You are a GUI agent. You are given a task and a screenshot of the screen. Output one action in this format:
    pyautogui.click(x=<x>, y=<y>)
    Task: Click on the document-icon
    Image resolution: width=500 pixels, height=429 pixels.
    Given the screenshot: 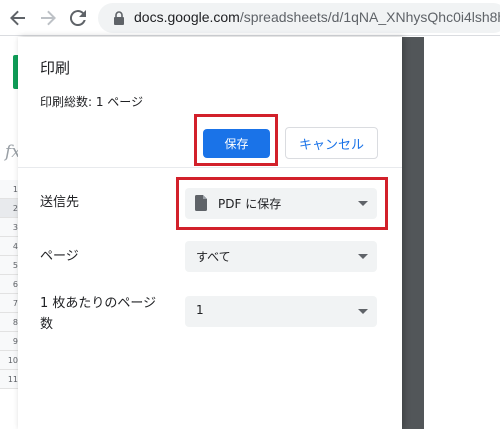 What is the action you would take?
    pyautogui.click(x=201, y=203)
    